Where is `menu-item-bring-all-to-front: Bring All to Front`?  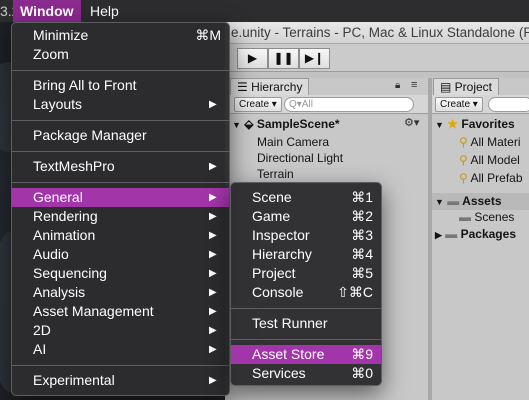
menu-item-bring-all-to-front: Bring All to Front is located at coordinates (120, 85).